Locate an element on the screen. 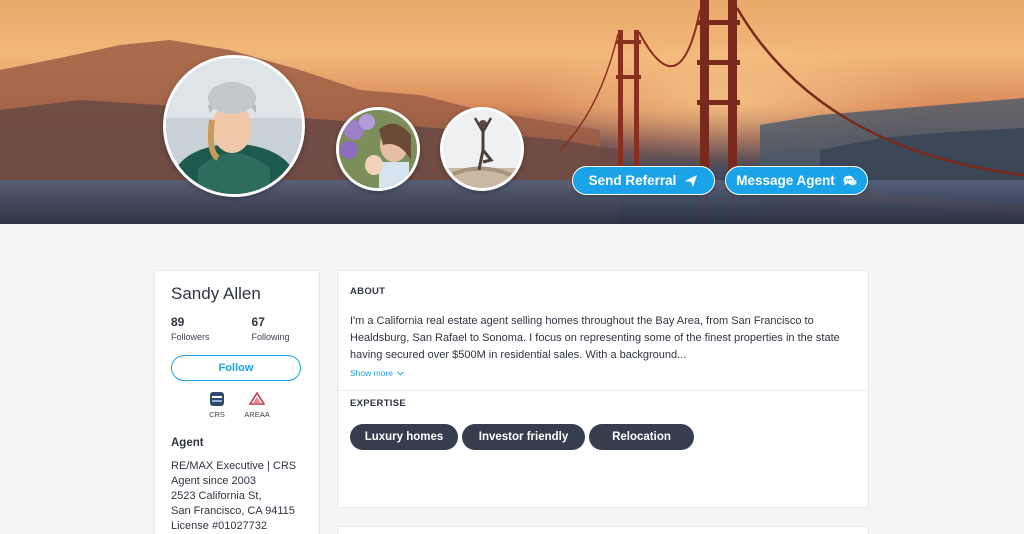  chip-investor-friendly: Investor friendly is located at coordinates (523, 437).